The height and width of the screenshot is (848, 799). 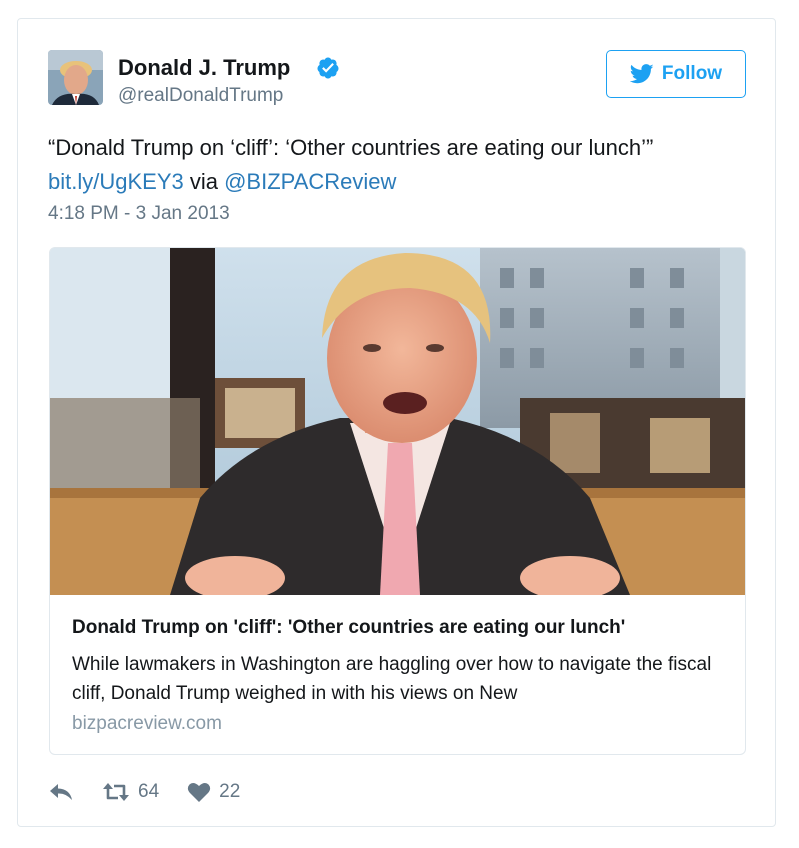 I want to click on verified-badge-icon, so click(x=328, y=68).